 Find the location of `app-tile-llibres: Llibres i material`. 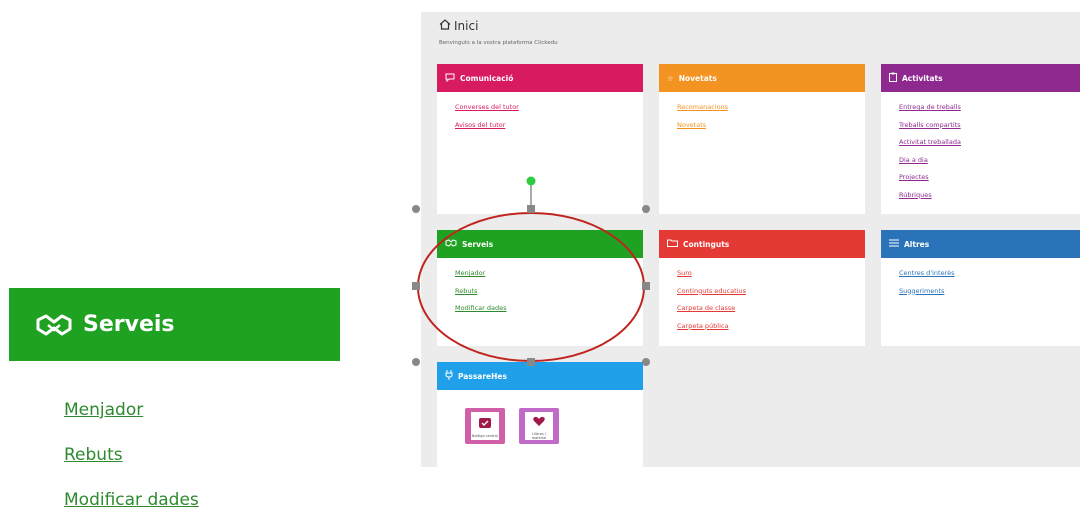

app-tile-llibres: Llibres i material is located at coordinates (539, 426).